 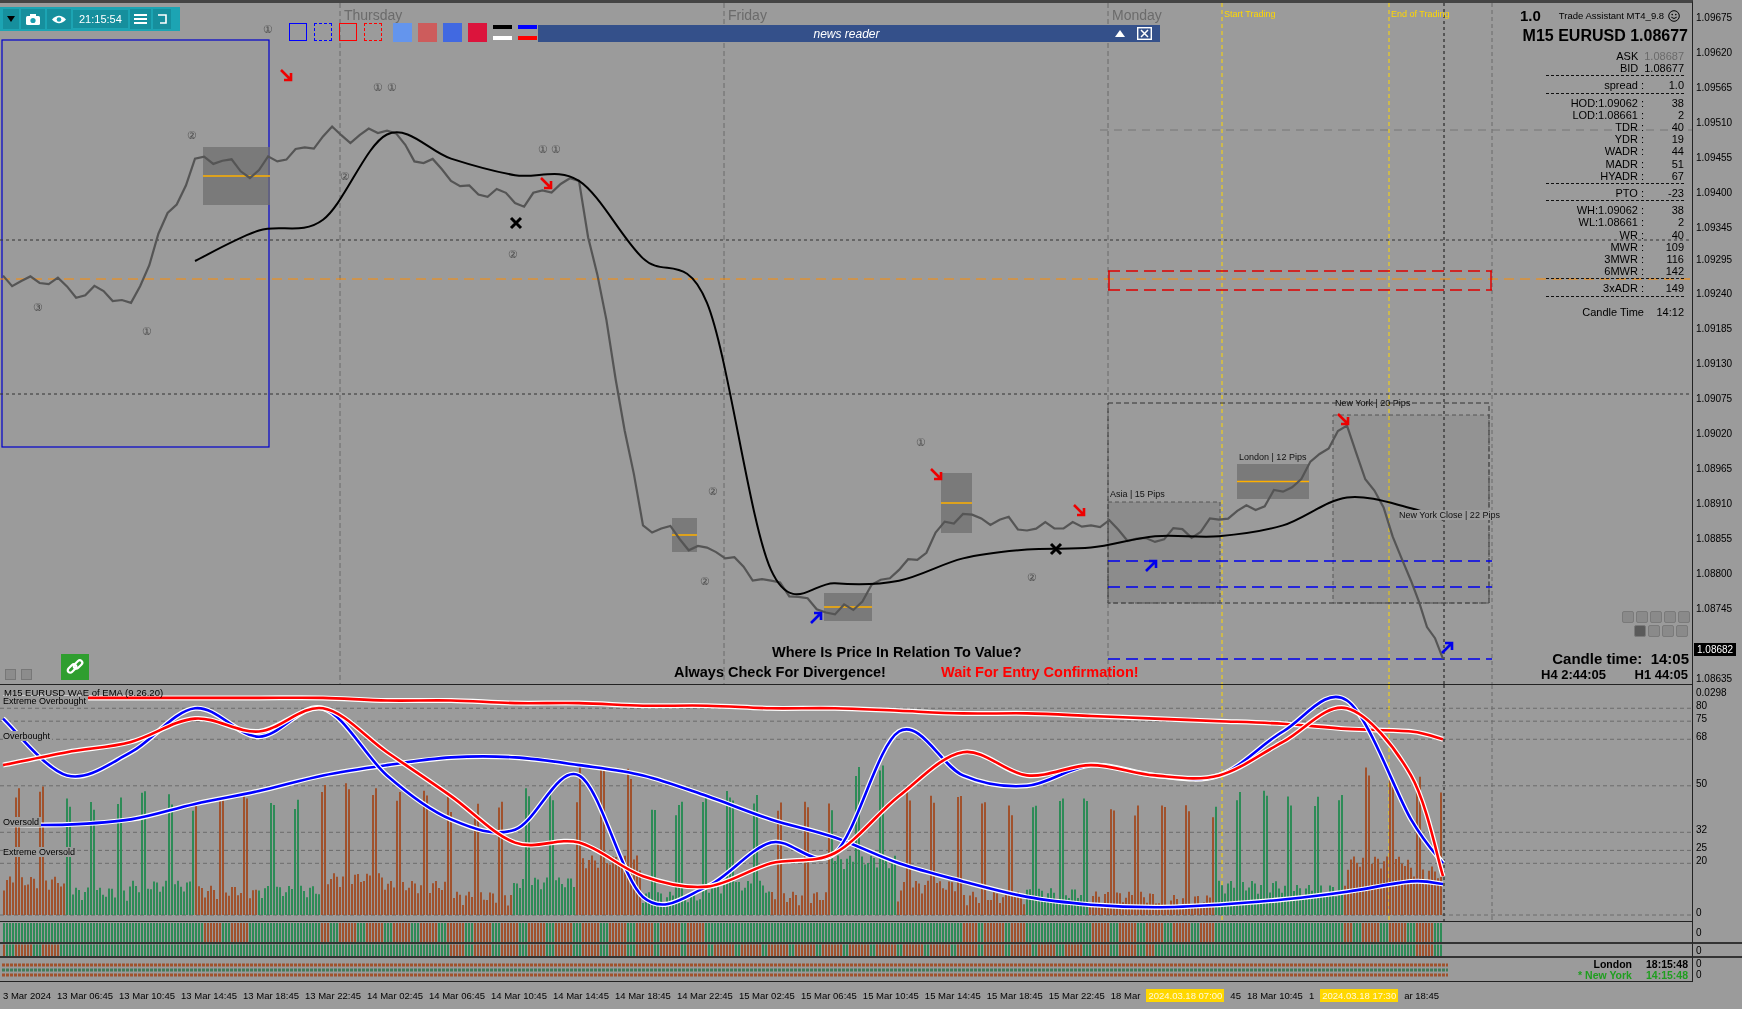 I want to click on stat-value: 38, so click(x=1677, y=102).